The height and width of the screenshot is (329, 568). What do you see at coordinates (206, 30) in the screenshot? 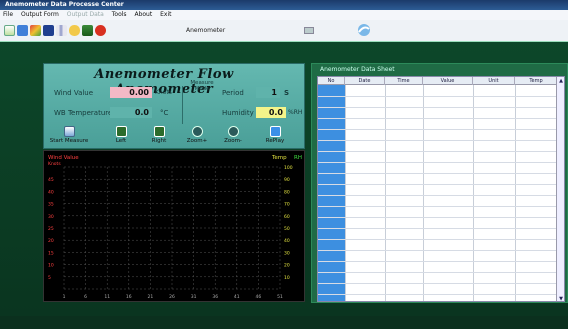
I see `toolbar-title: Anemometer` at bounding box center [206, 30].